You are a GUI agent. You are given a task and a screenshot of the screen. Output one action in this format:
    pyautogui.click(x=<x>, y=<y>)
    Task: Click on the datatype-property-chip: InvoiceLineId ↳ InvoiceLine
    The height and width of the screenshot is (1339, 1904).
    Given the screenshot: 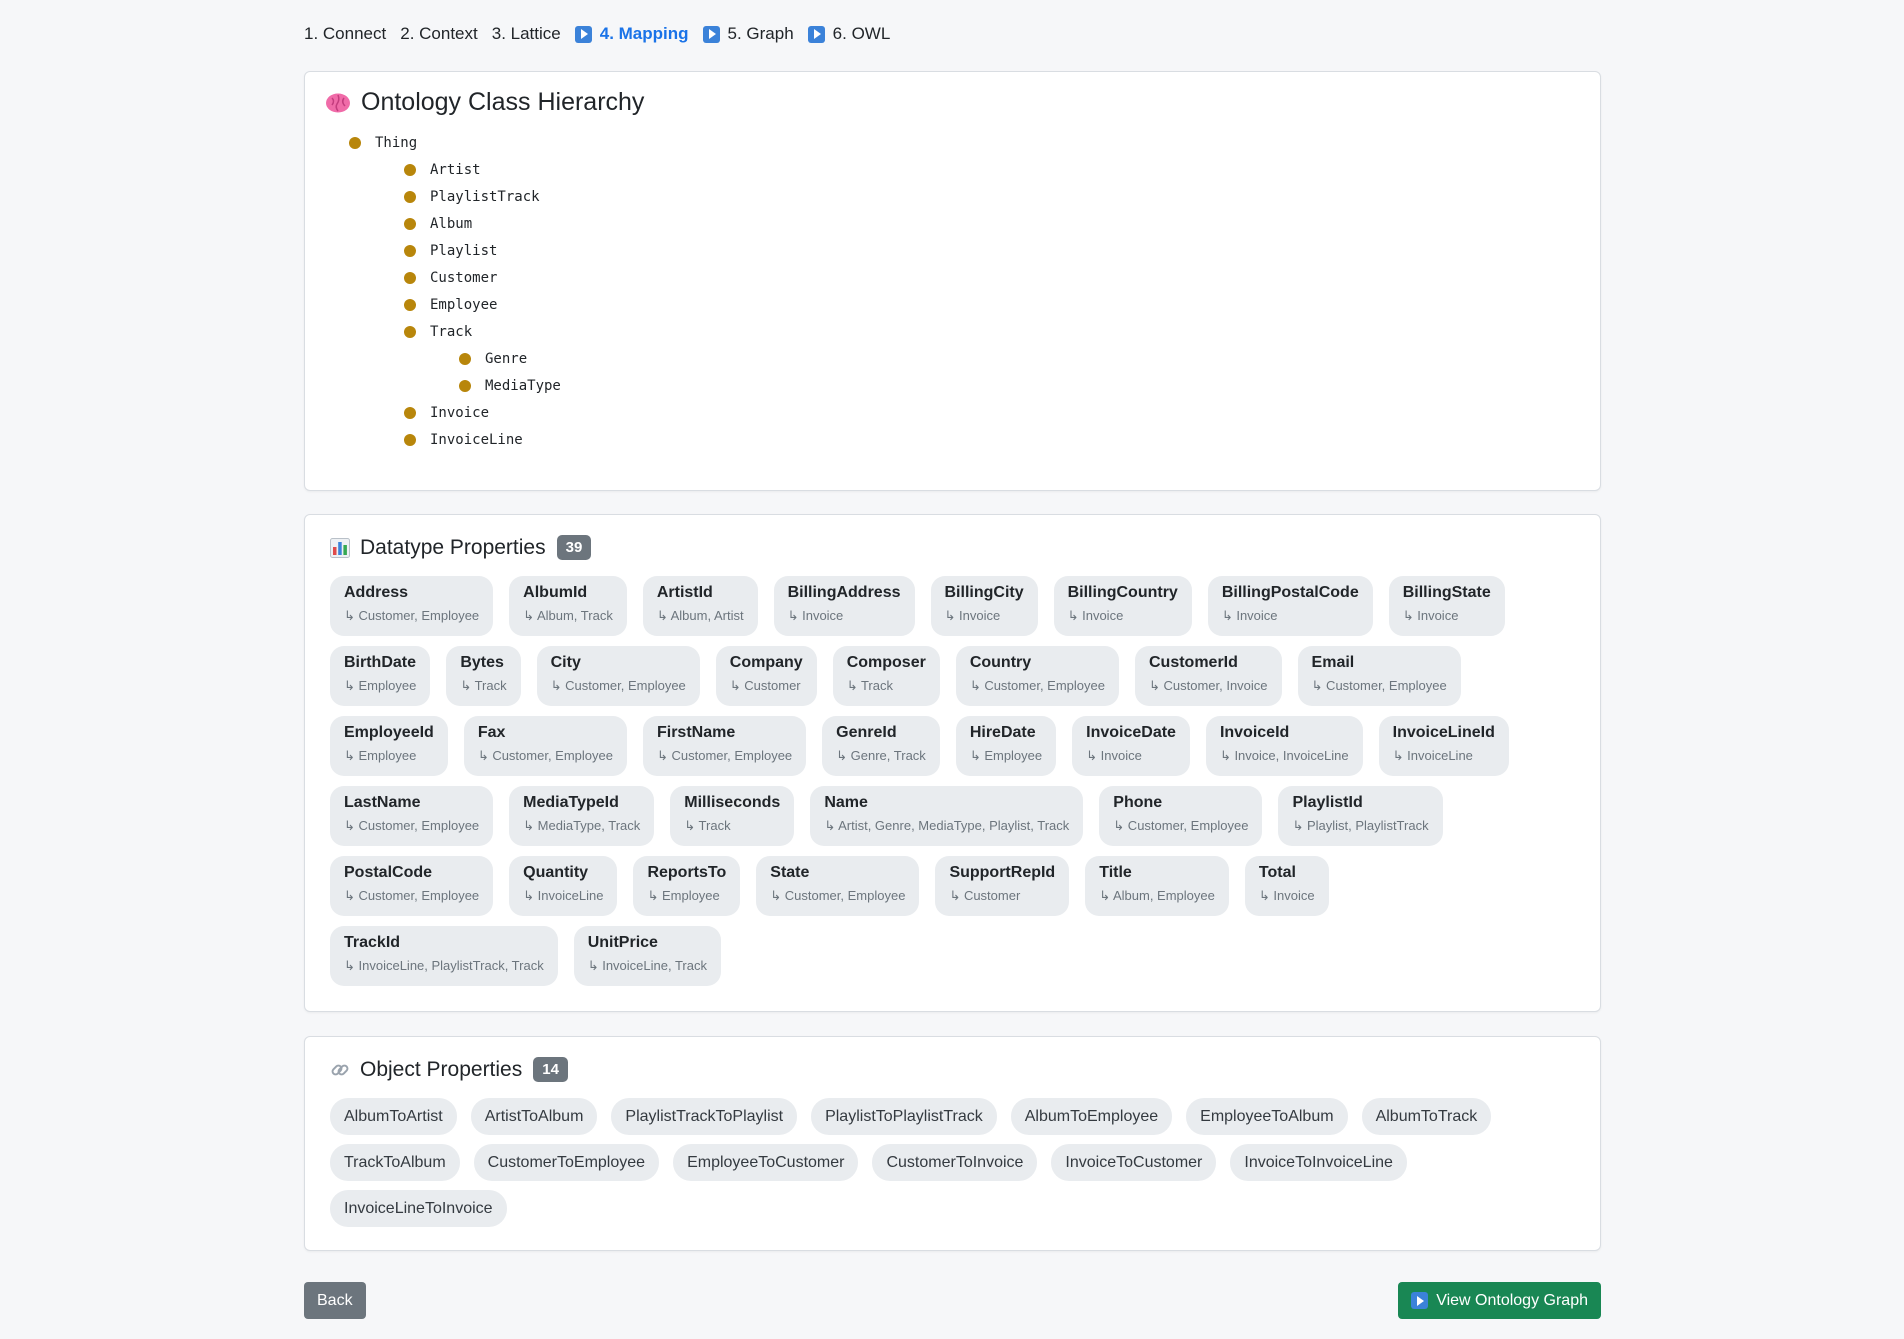 What is the action you would take?
    pyautogui.click(x=1443, y=746)
    